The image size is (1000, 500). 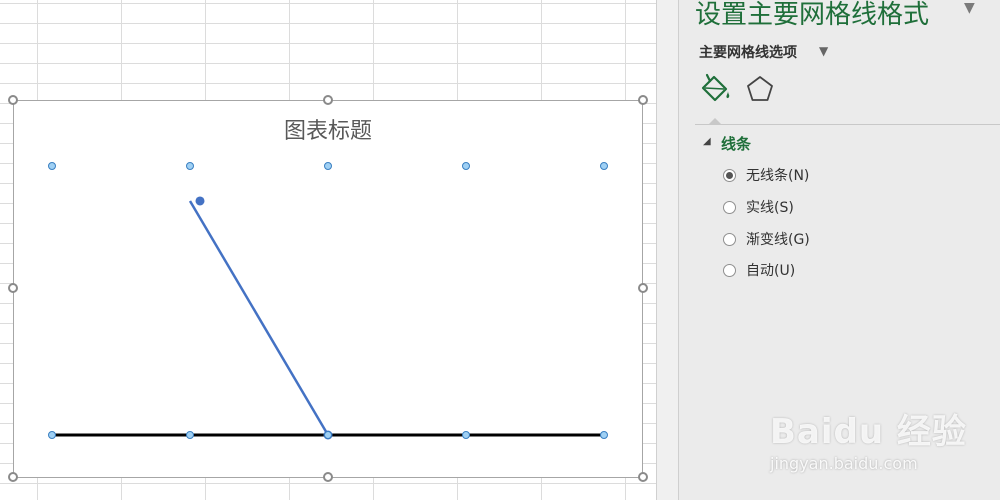 I want to click on pane-title: 设置主要网格线格式, so click(x=812, y=15).